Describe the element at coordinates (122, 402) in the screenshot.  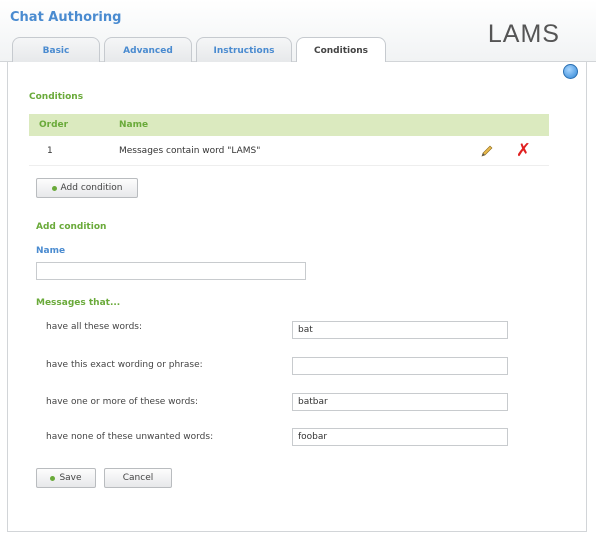
I see `any-words-label: have one or more of these words:` at that location.